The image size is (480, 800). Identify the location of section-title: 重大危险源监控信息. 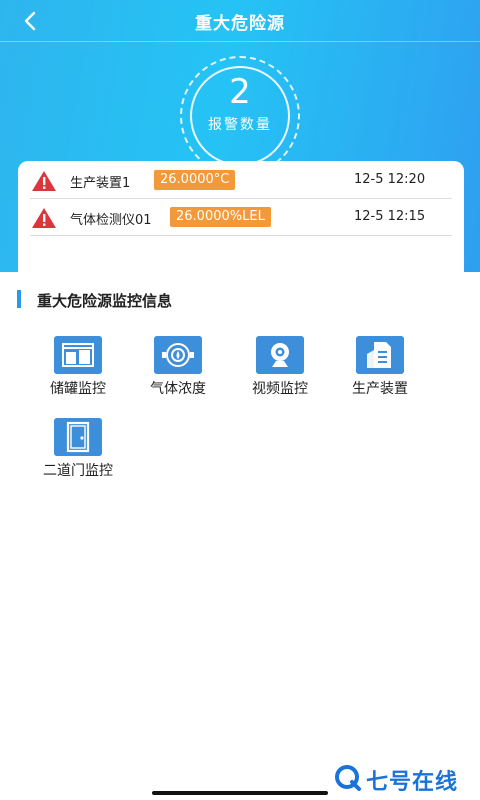
(105, 301).